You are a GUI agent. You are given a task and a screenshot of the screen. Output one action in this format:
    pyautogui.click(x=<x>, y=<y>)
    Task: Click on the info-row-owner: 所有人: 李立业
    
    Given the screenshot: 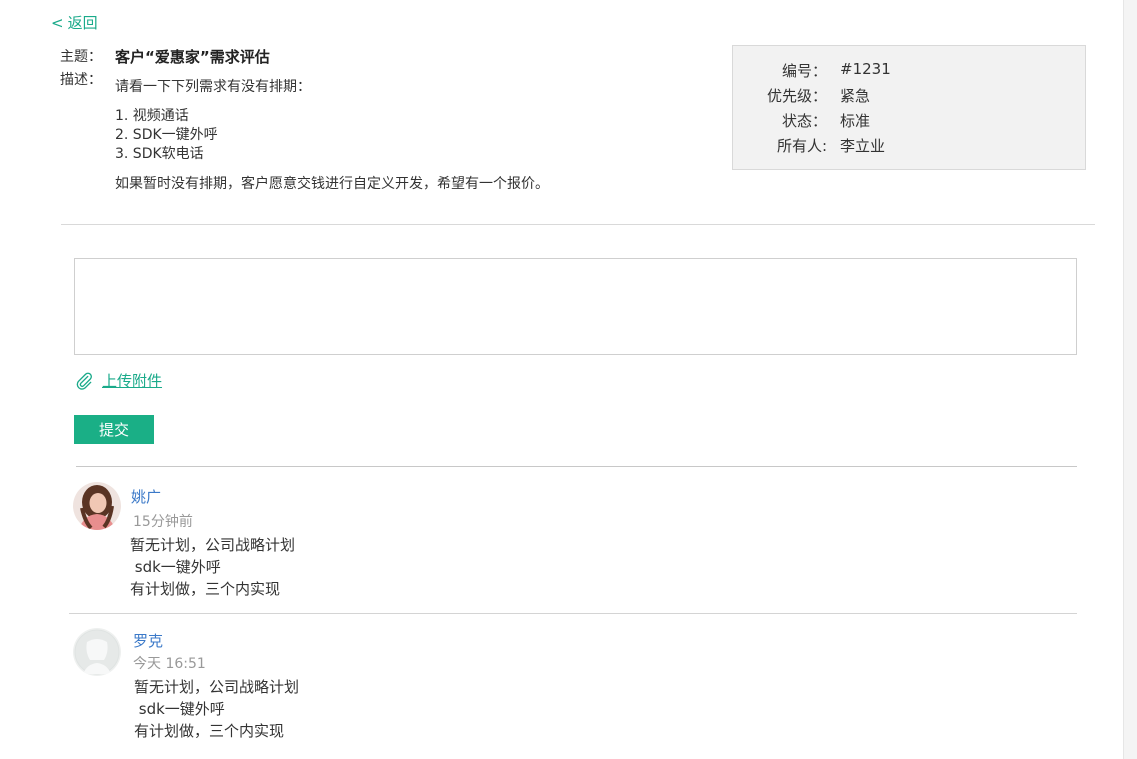 What is the action you would take?
    pyautogui.click(x=910, y=147)
    